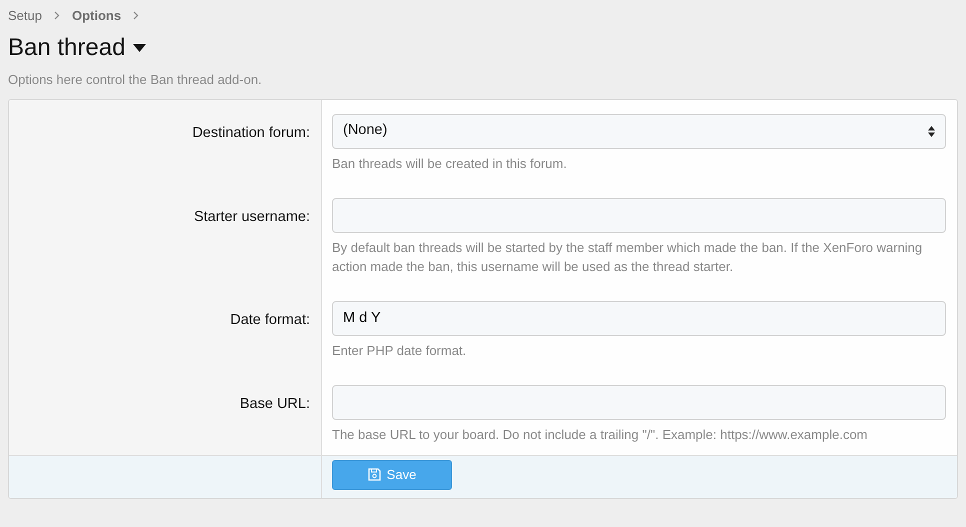  I want to click on page-title: Ban thread, so click(67, 48).